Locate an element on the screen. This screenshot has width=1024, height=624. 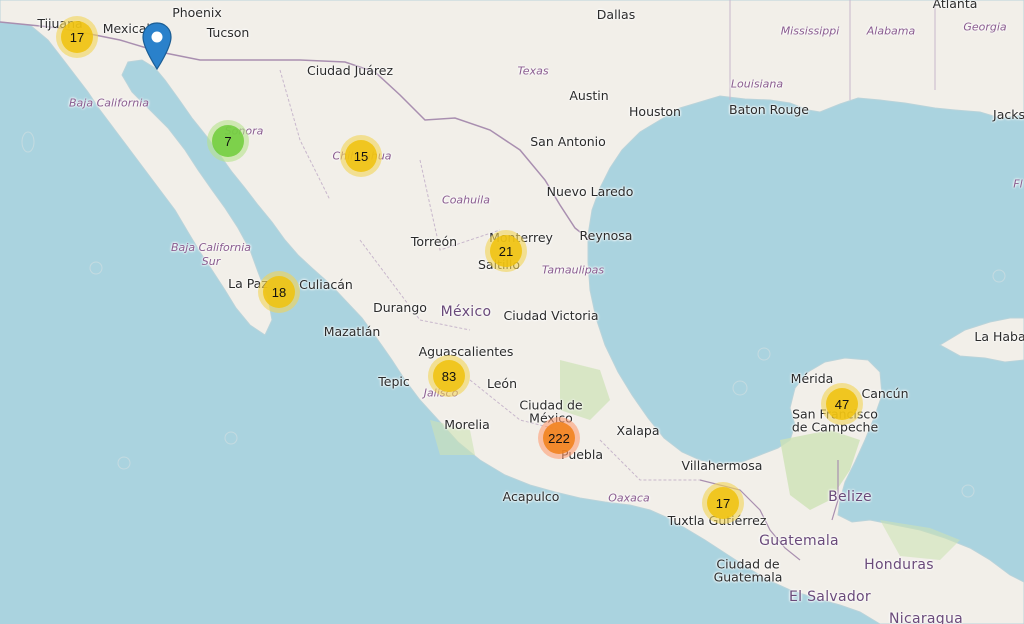
city-label: Torreón is located at coordinates (434, 241).